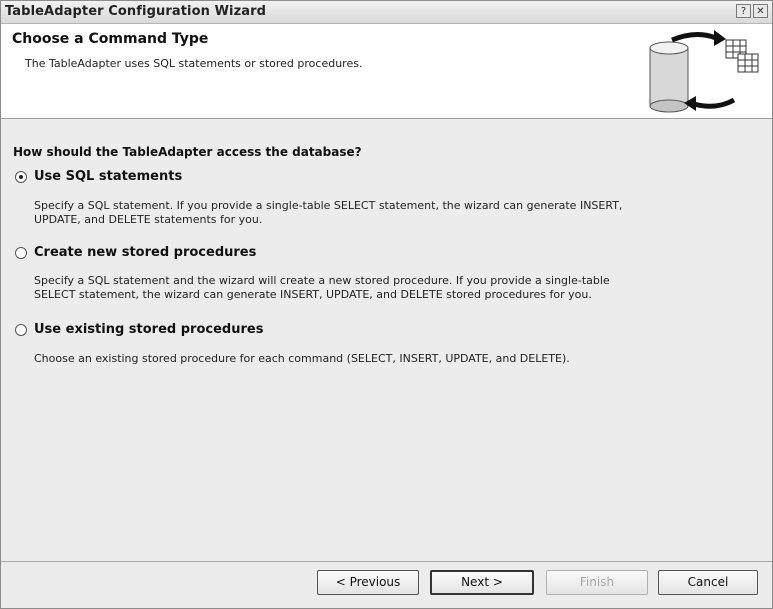 The width and height of the screenshot is (773, 609). Describe the element at coordinates (386, 12) in the screenshot. I see `title-bar: TableAdapter Configuration Wizard ? ✕` at that location.